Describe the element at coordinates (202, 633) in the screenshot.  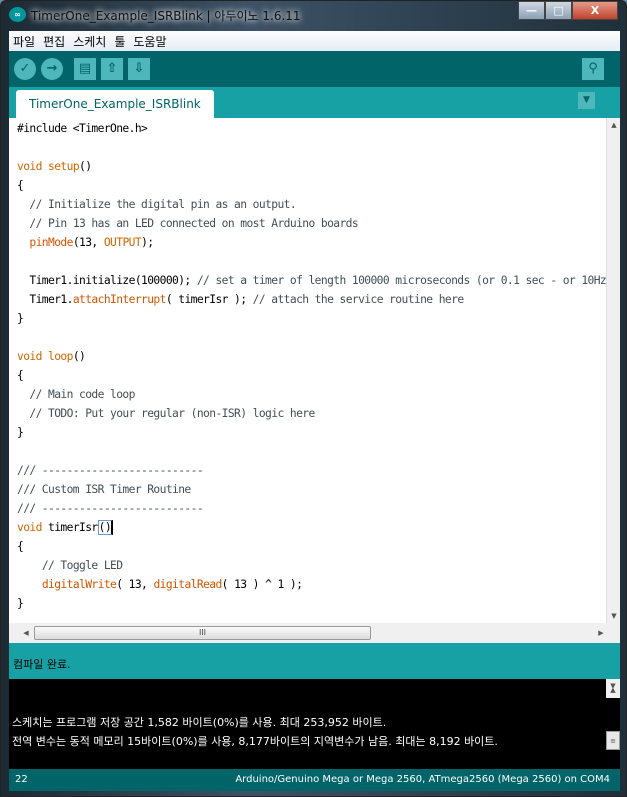
I see `scroll-thumb: III` at that location.